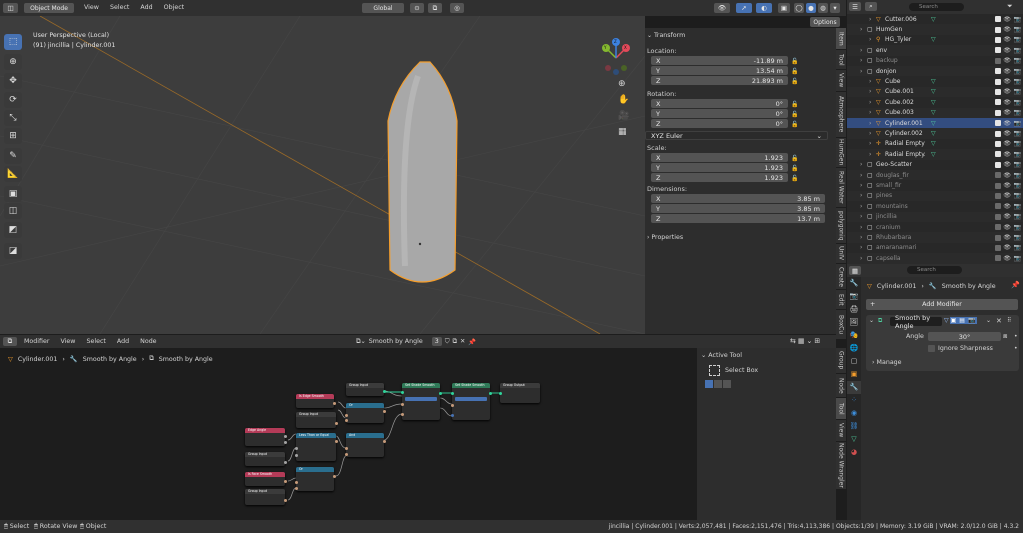 Image resolution: width=1023 pixels, height=533 pixels. What do you see at coordinates (841, 60) in the screenshot?
I see `tab-tool: Tool` at bounding box center [841, 60].